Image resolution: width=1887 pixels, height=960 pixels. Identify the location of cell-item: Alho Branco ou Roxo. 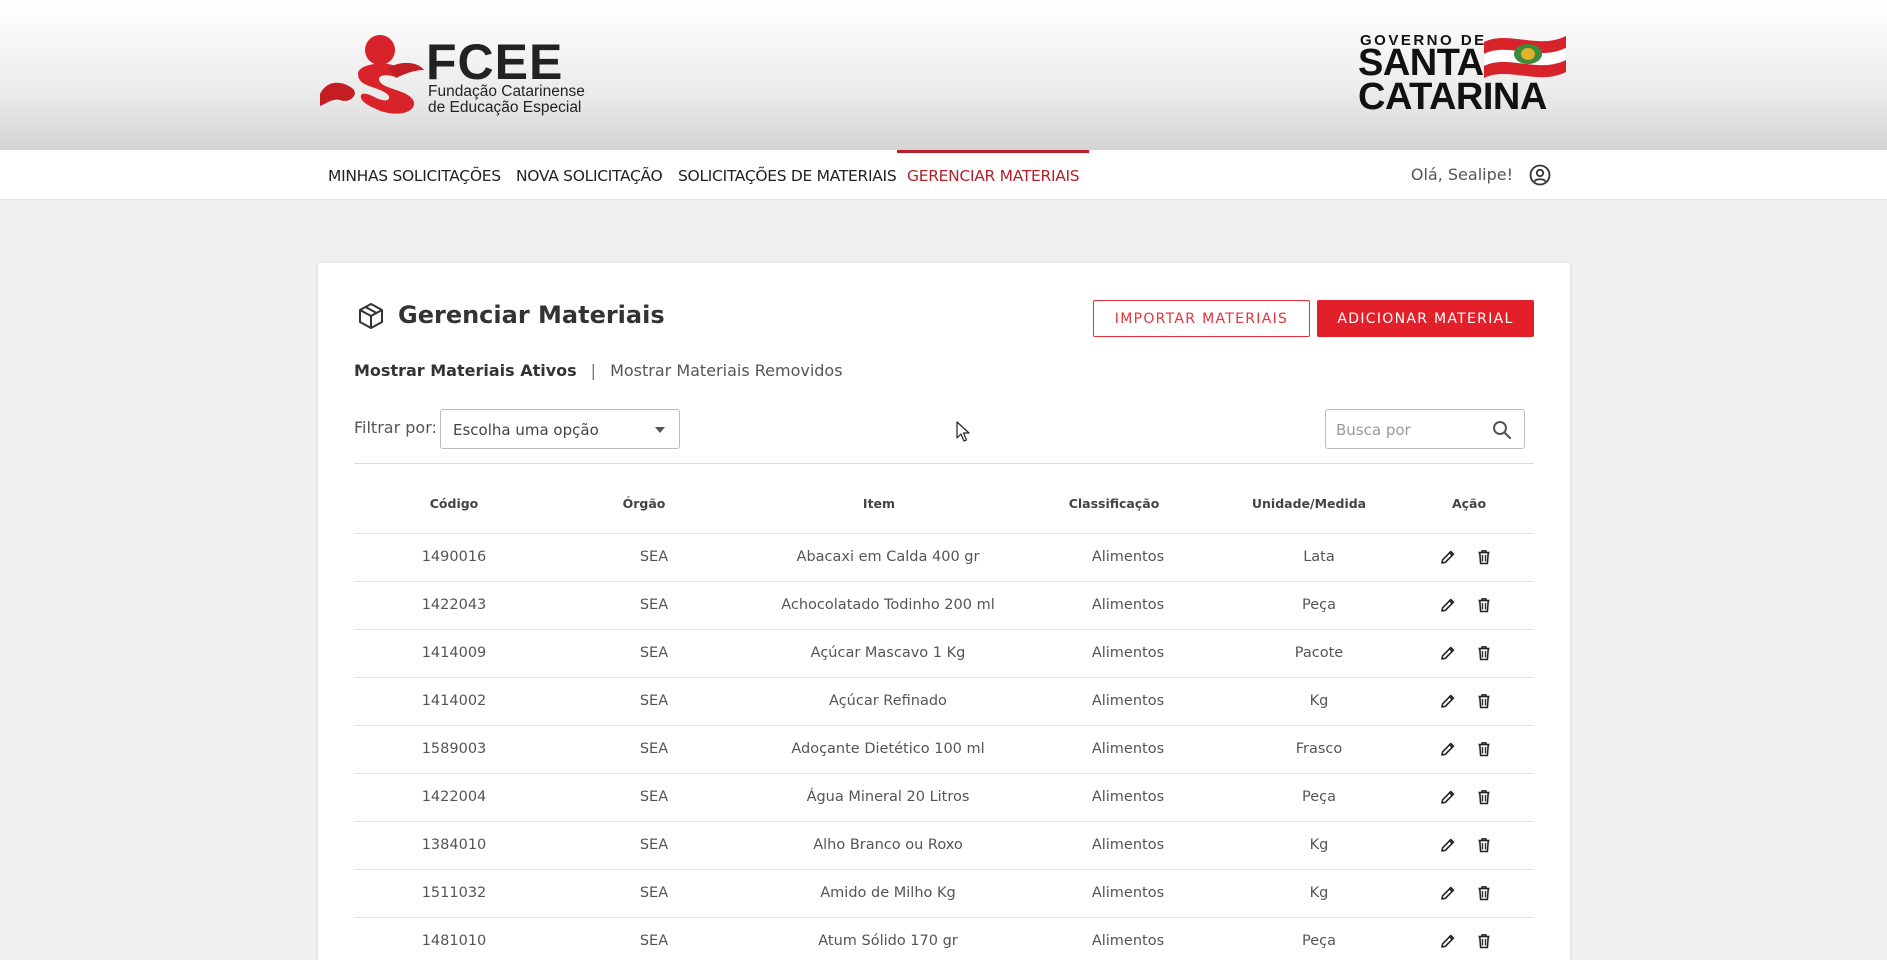
(888, 845).